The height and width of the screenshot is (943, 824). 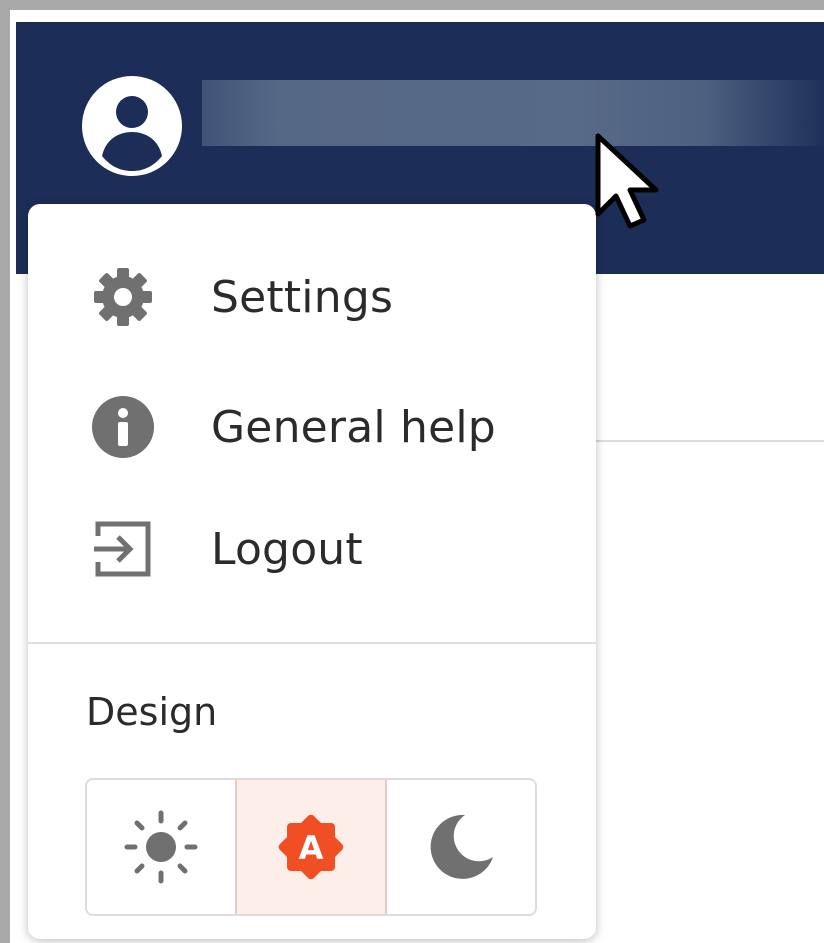 I want to click on menu-item-logout: Logout, so click(x=312, y=549).